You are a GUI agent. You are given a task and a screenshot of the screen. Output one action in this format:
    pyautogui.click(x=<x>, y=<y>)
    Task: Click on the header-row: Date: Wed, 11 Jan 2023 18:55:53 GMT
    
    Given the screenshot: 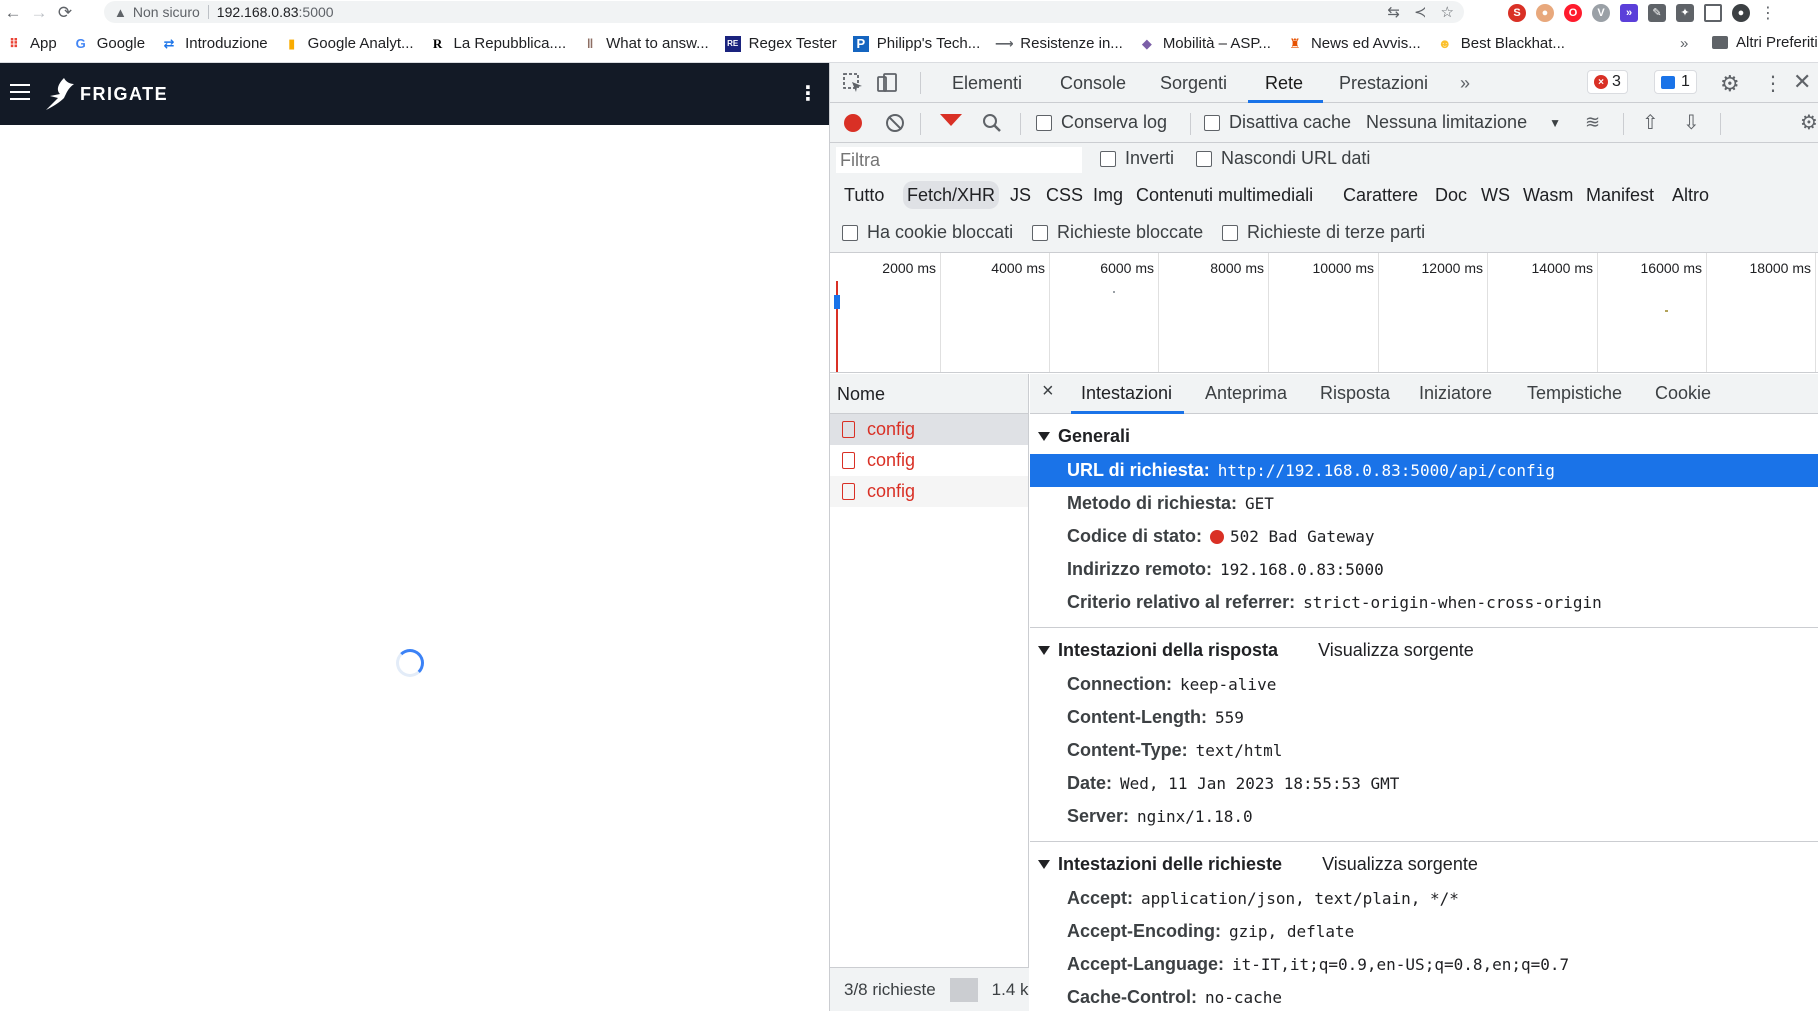 What is the action you would take?
    pyautogui.click(x=1424, y=783)
    